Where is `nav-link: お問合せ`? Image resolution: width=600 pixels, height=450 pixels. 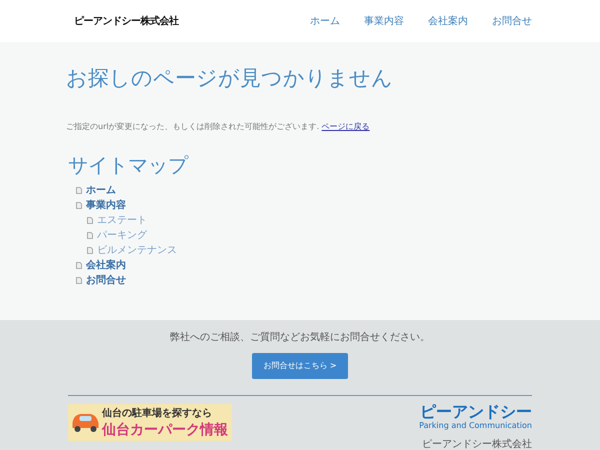
nav-link: お問合せ is located at coordinates (512, 21).